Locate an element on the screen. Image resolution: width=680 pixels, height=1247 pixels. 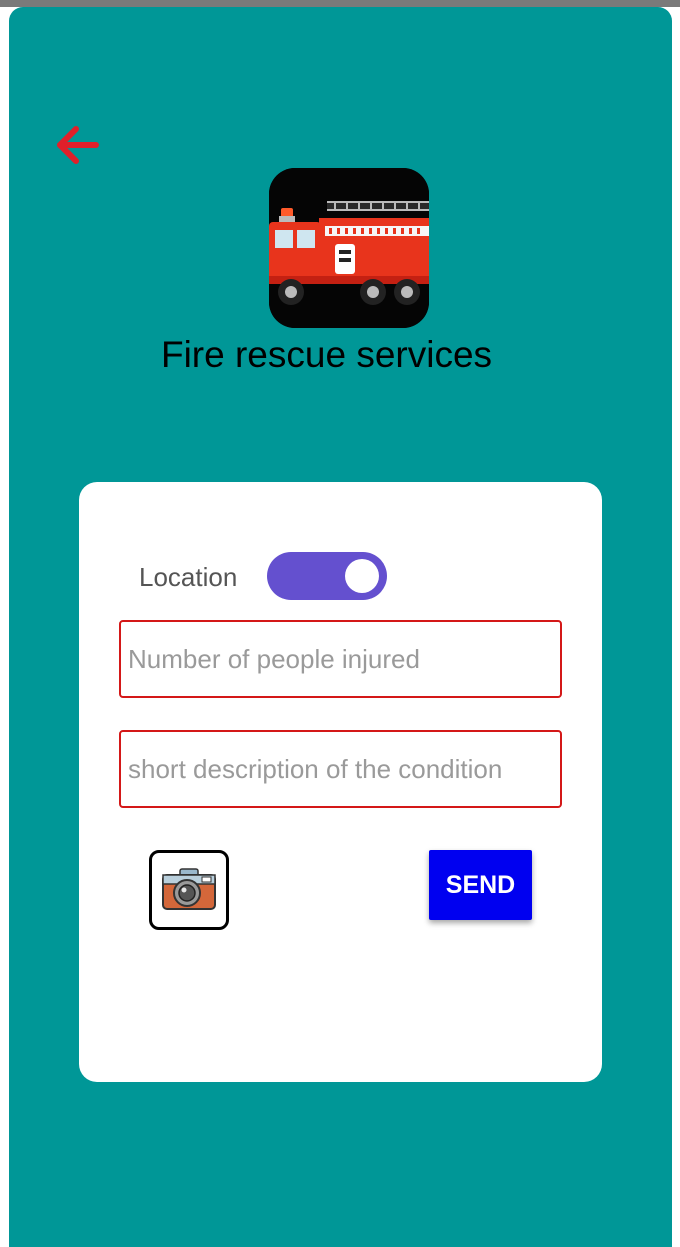
camera-button is located at coordinates (189, 890).